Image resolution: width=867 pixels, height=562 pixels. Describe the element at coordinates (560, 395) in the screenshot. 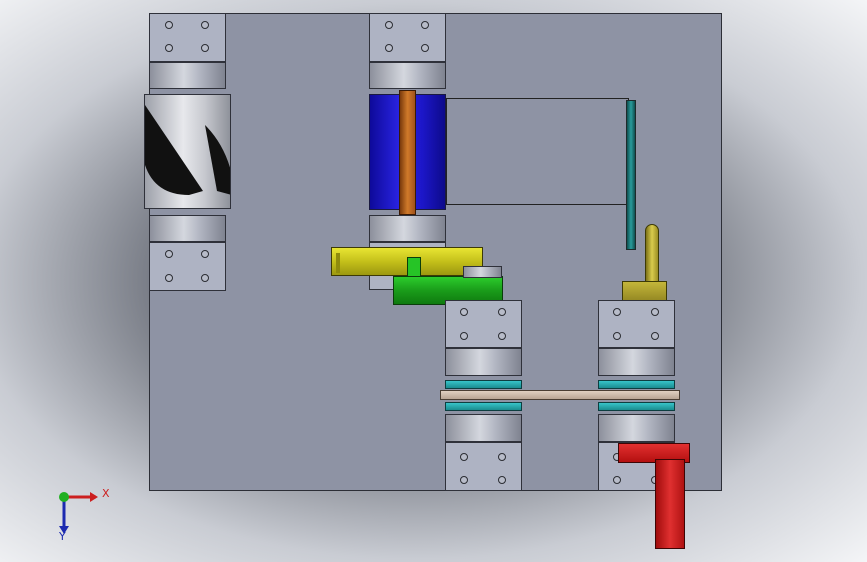

I see `tan-drive-belt` at that location.